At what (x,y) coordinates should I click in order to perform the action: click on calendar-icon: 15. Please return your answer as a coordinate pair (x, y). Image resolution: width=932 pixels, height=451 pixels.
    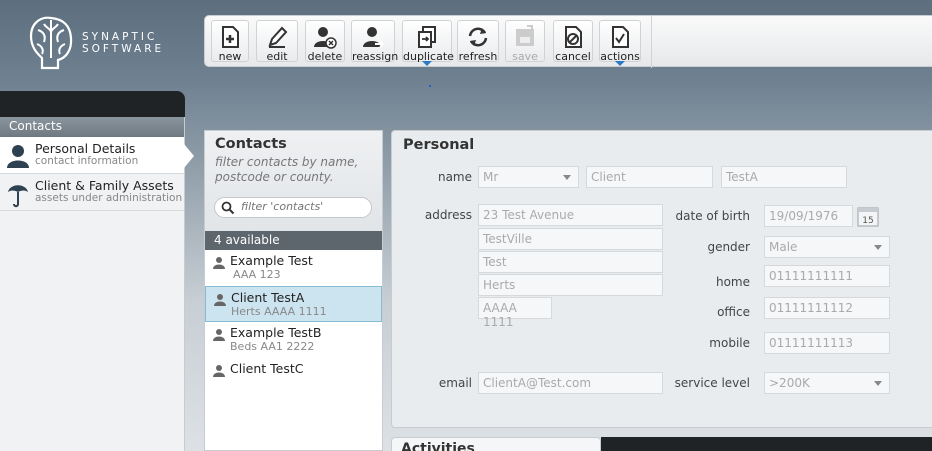
    Looking at the image, I should click on (868, 216).